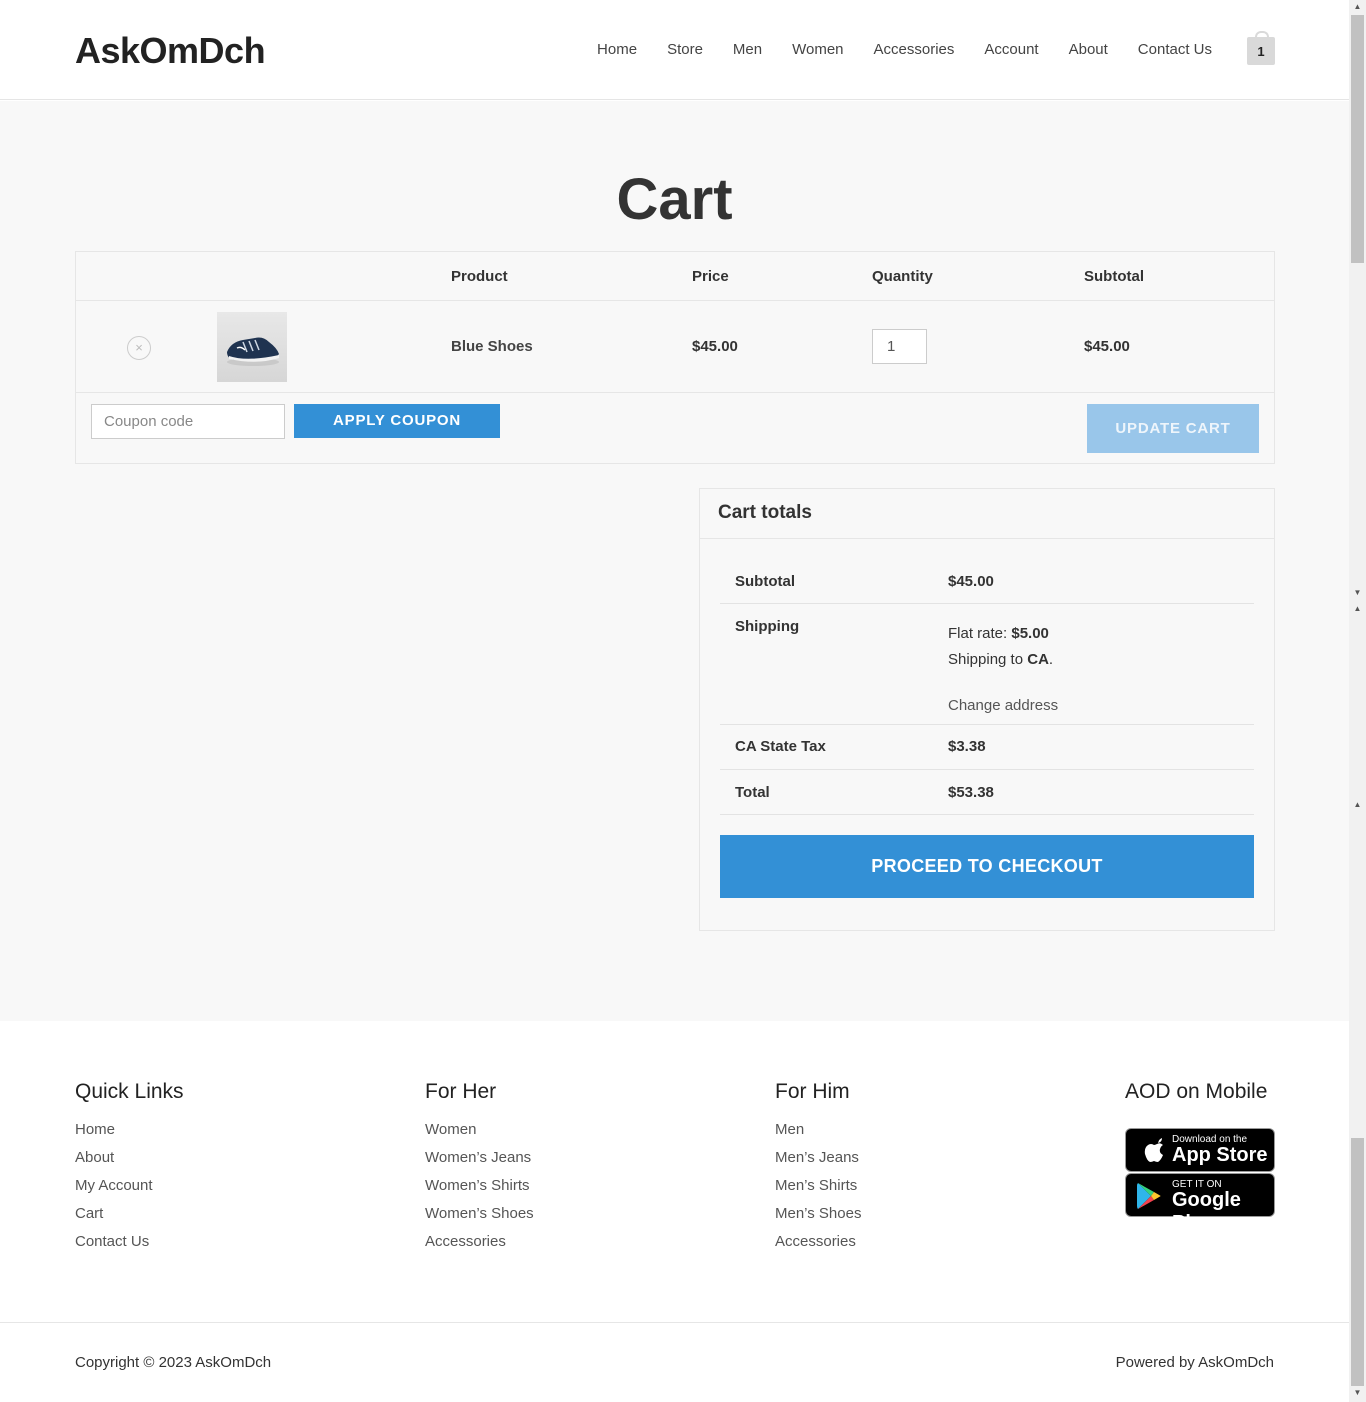 The image size is (1366, 1402). I want to click on product-subtotal: $45.00, so click(1107, 346).